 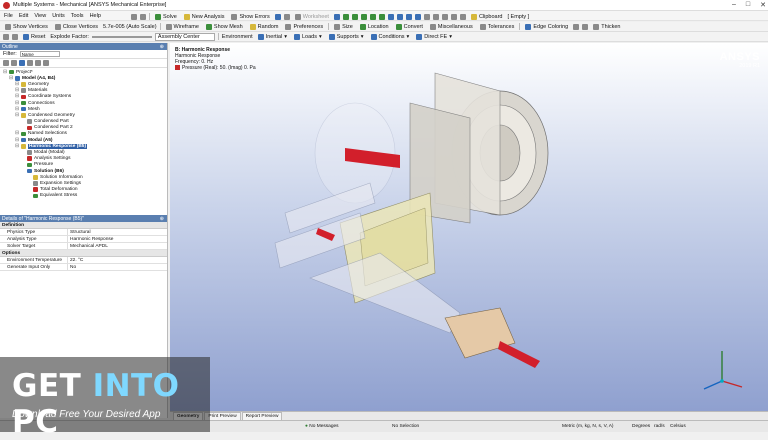 I want to click on pan-icon, so click(x=286, y=16).